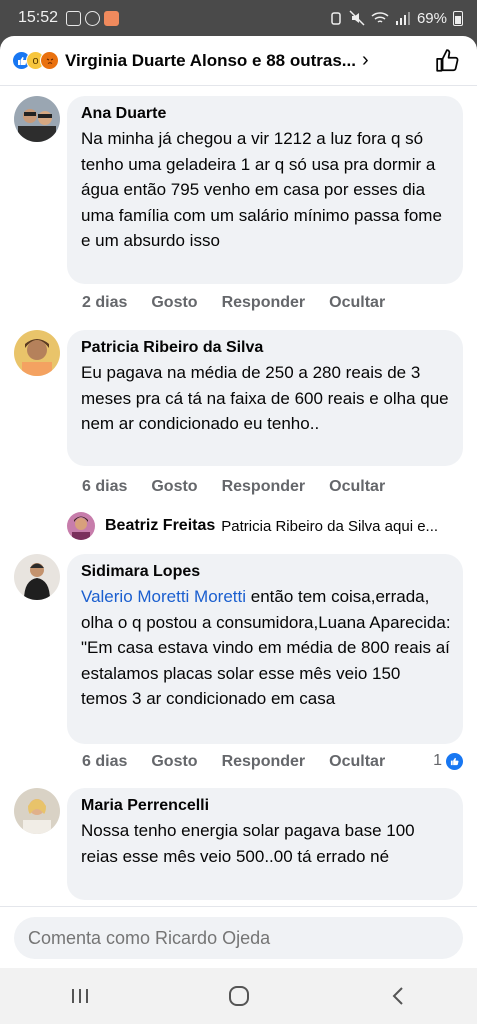  What do you see at coordinates (74, 18) in the screenshot?
I see `gallery-icon` at bounding box center [74, 18].